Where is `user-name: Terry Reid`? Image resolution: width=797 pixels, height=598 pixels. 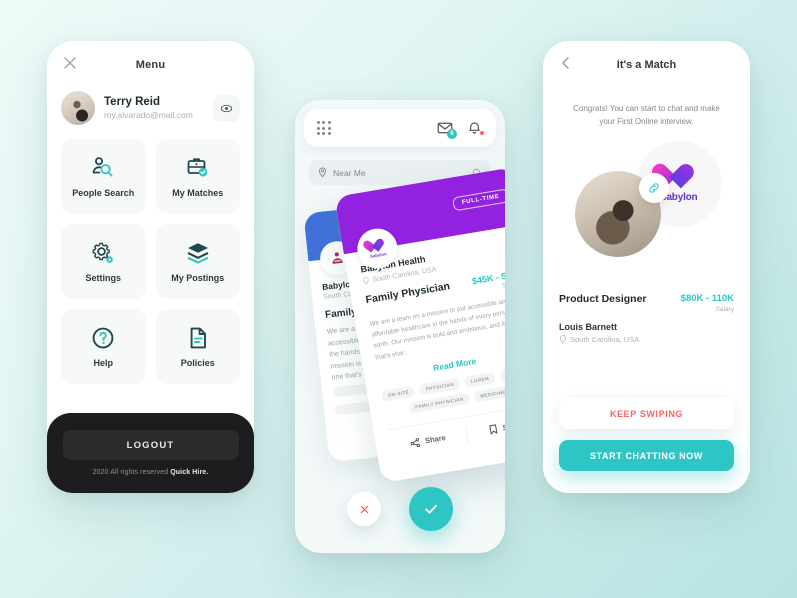 user-name: Terry Reid is located at coordinates (132, 102).